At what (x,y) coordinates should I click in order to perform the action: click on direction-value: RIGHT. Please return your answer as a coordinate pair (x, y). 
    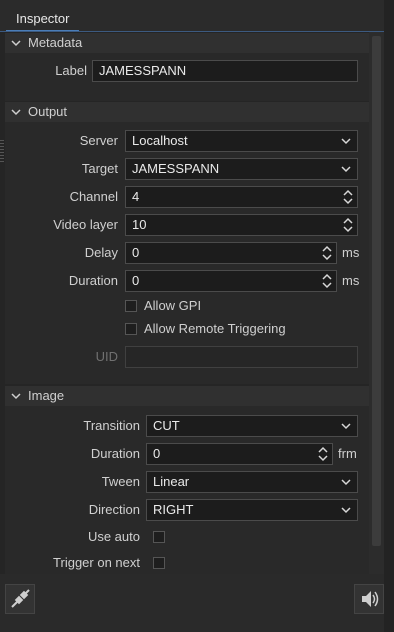
    Looking at the image, I should click on (173, 509).